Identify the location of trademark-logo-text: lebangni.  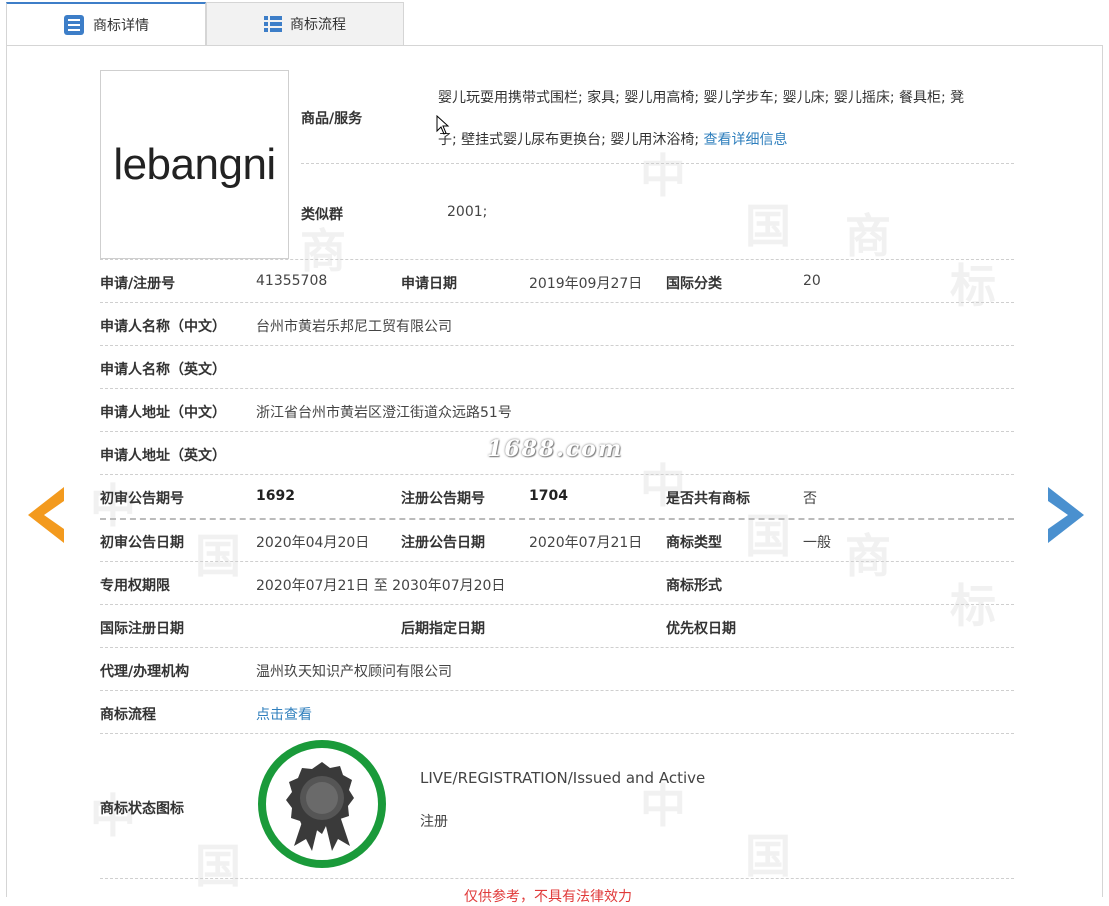
(194, 164).